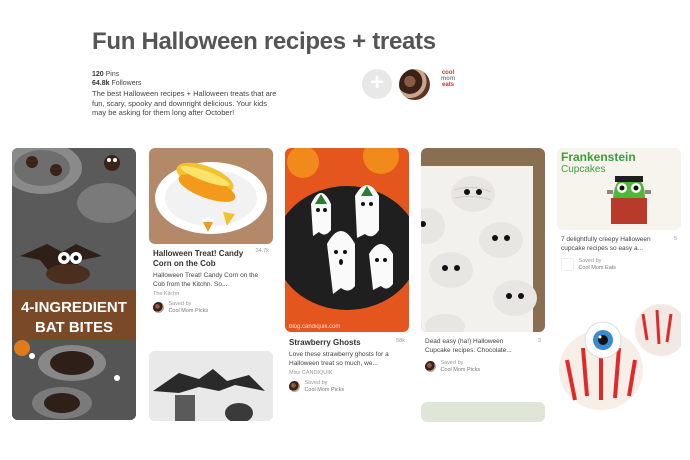  What do you see at coordinates (583, 169) in the screenshot?
I see `frankenstein-subtitle: Cupcakes` at bounding box center [583, 169].